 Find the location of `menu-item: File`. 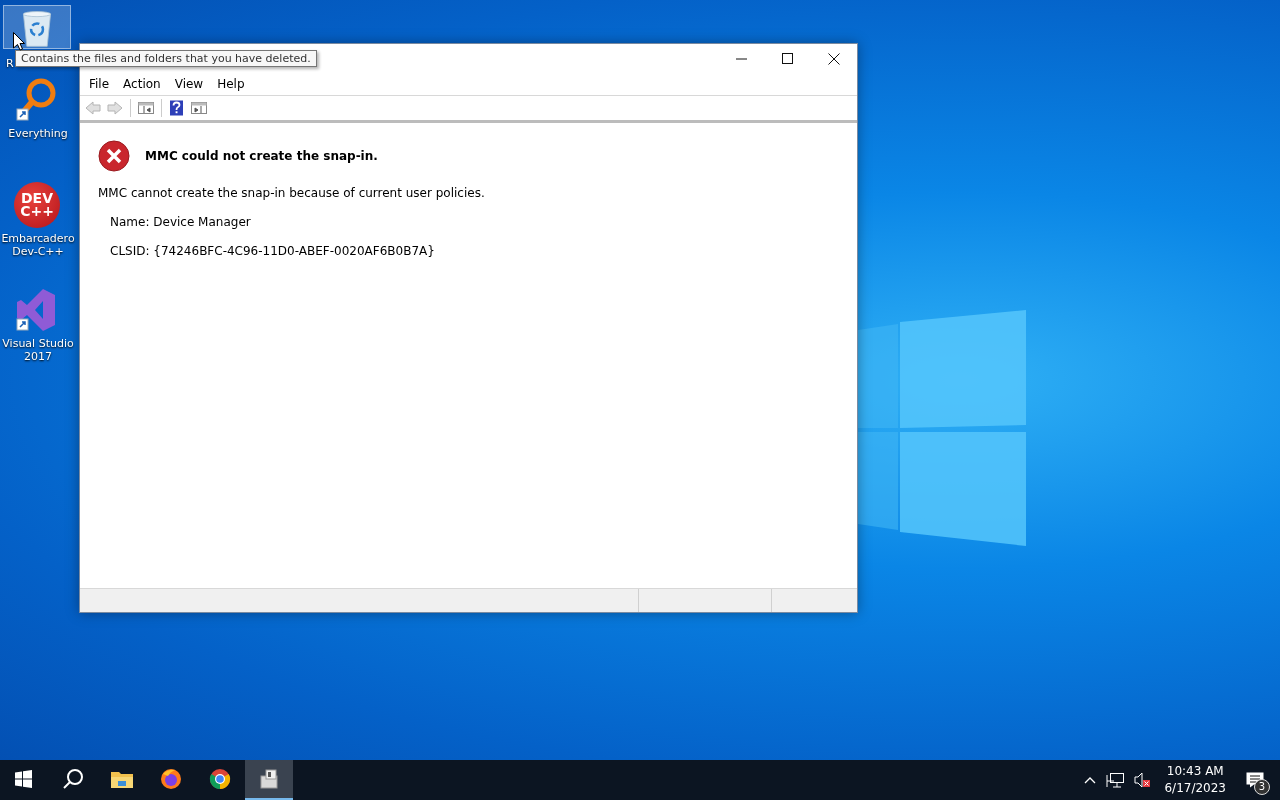

menu-item: File is located at coordinates (99, 84).